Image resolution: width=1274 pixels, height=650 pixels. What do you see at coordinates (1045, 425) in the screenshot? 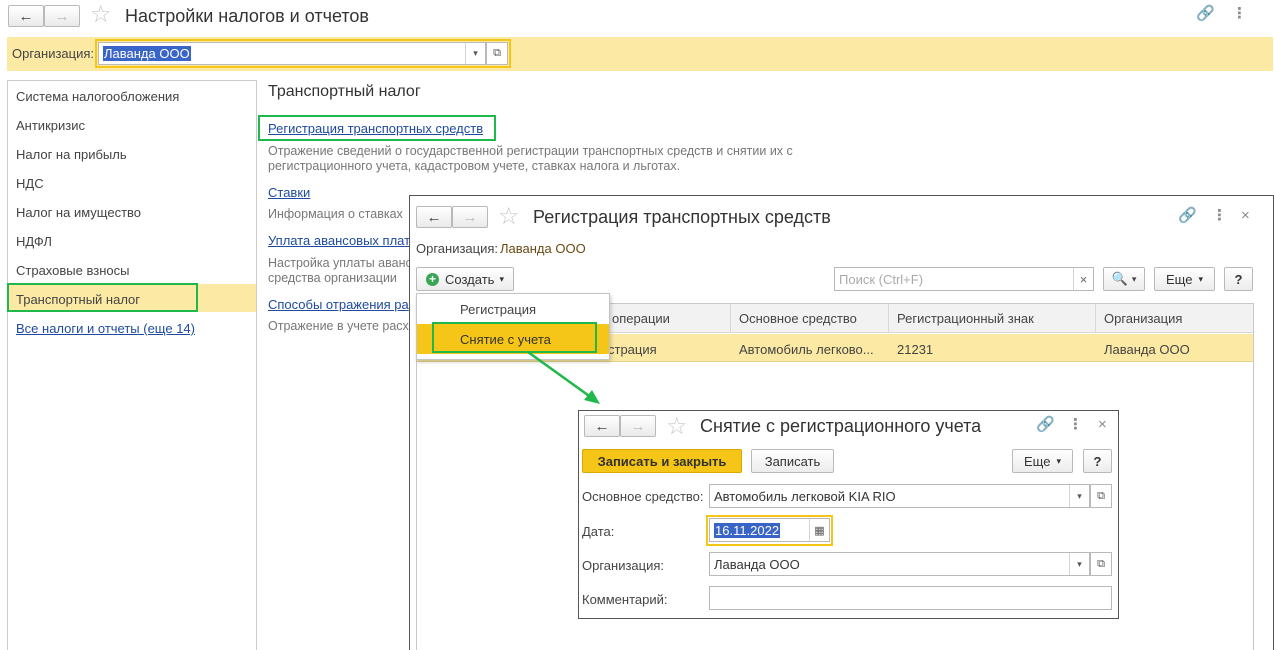
I see `dereg-link-icon: 🔗` at bounding box center [1045, 425].